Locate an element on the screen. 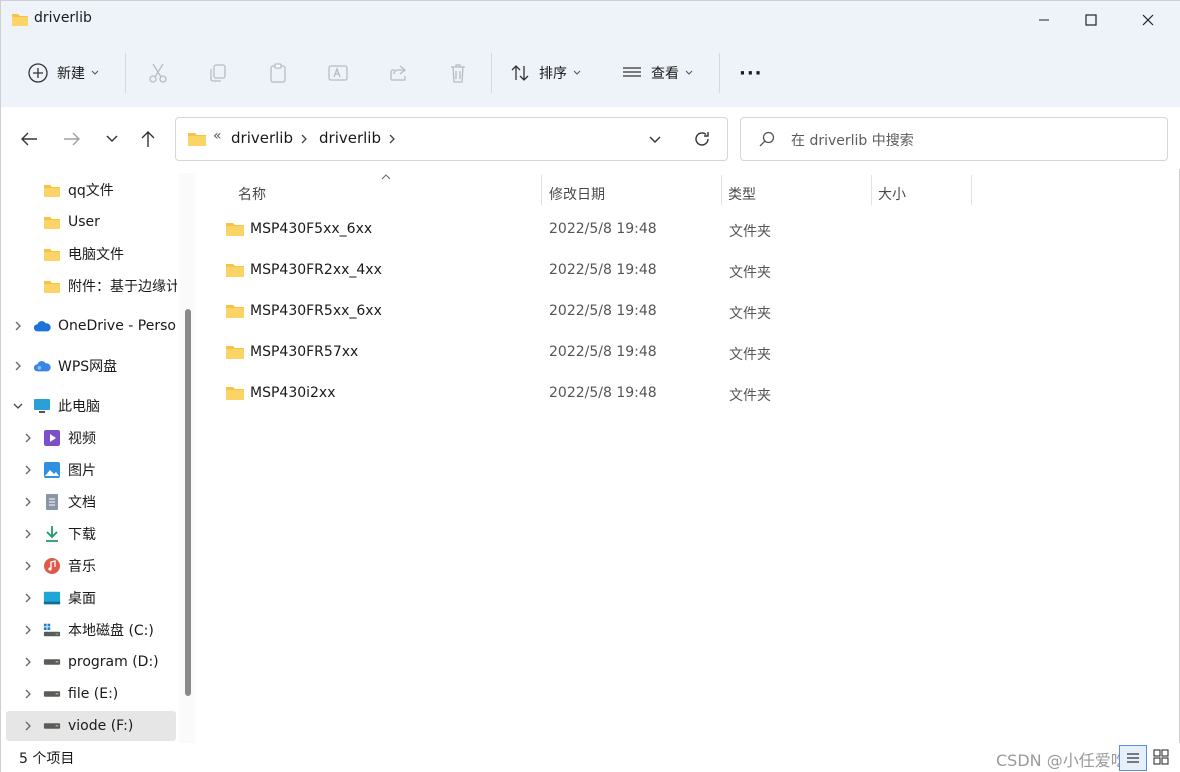  sidebar-item-pictures: 图片 is located at coordinates (89, 470).